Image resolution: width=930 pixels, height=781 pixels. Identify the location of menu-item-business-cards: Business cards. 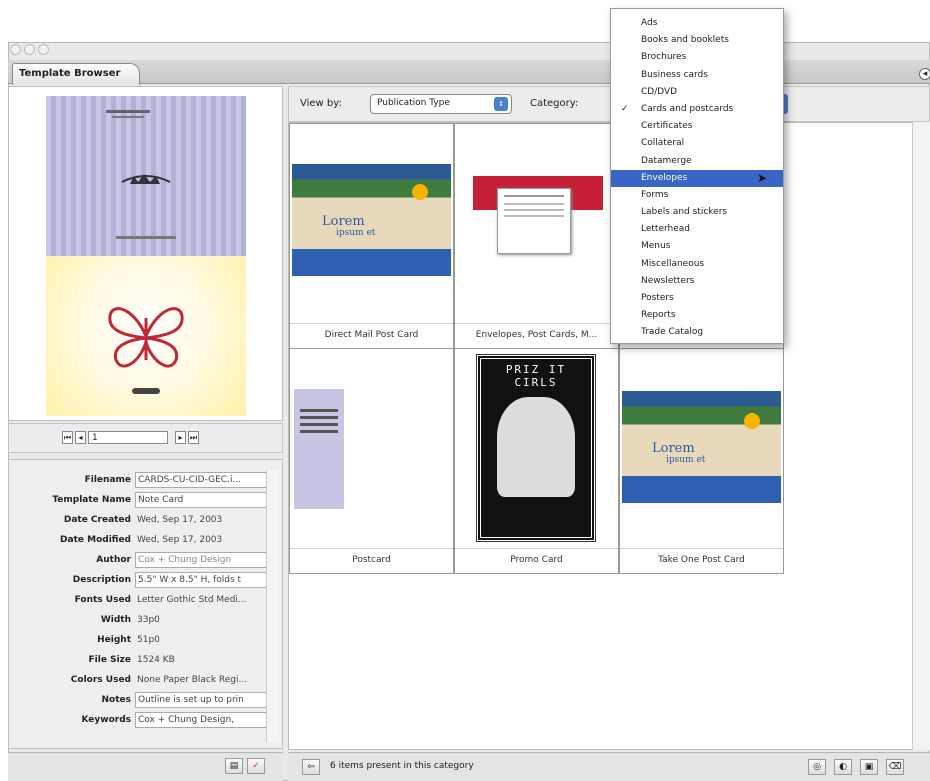
(697, 75).